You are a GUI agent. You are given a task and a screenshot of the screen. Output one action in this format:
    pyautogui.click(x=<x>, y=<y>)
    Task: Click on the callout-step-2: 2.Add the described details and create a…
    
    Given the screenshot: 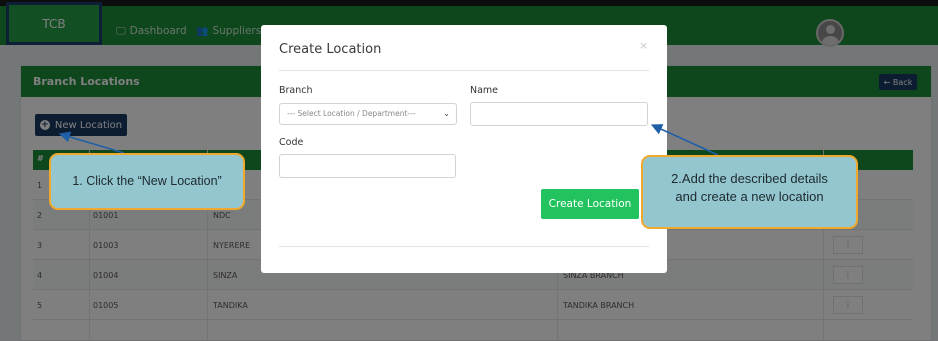 What is the action you would take?
    pyautogui.click(x=749, y=192)
    